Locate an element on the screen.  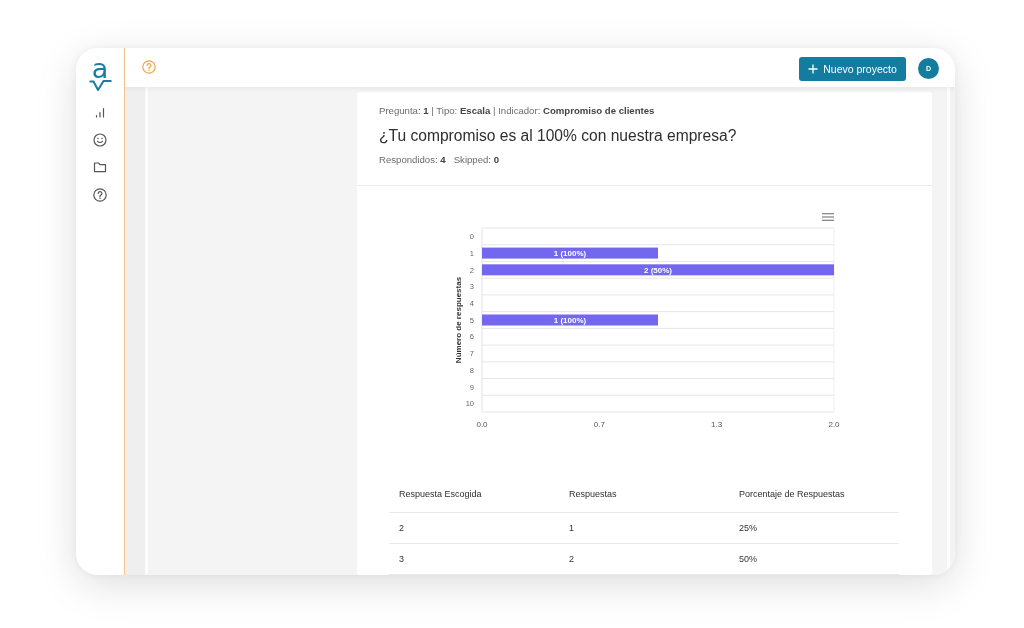
axis-title: Número de respuestas is located at coordinates (458, 320).